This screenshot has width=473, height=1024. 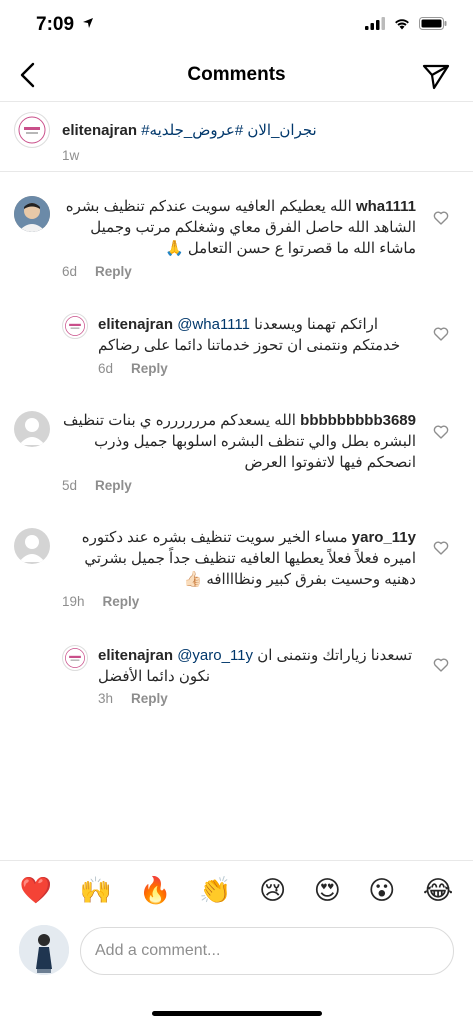 I want to click on home-indicator, so click(x=237, y=1013).